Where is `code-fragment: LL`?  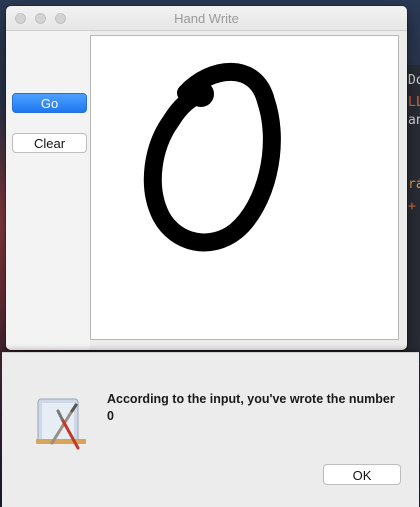 code-fragment: LL is located at coordinates (414, 102).